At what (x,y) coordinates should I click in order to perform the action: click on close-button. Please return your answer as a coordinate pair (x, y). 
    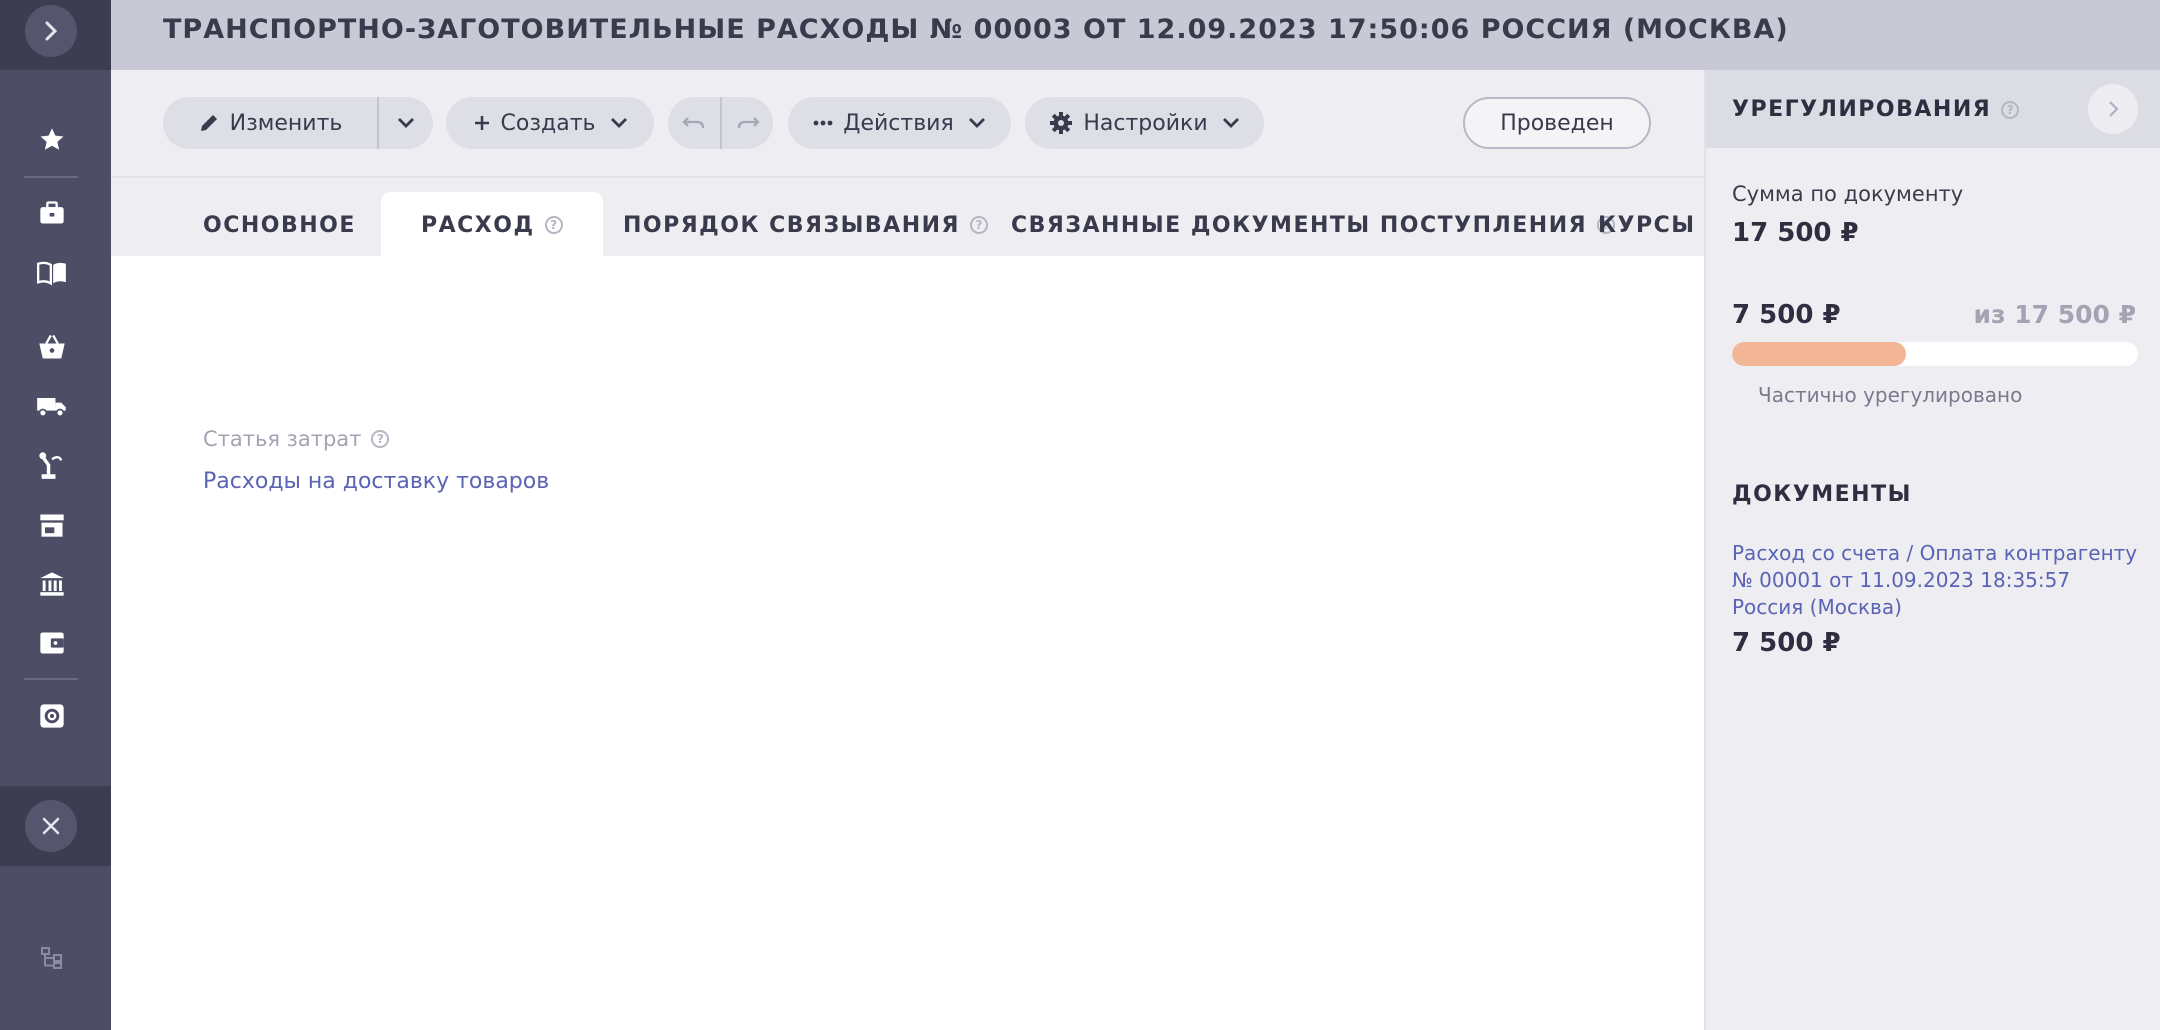
    Looking at the image, I should click on (51, 826).